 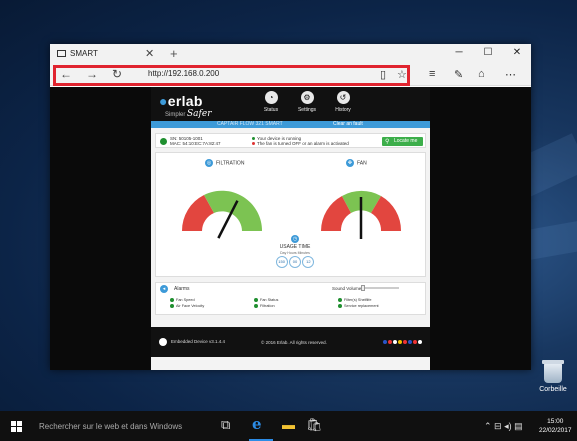 I want to click on logo-sub-prefix: Simpler, so click(x=175, y=115).